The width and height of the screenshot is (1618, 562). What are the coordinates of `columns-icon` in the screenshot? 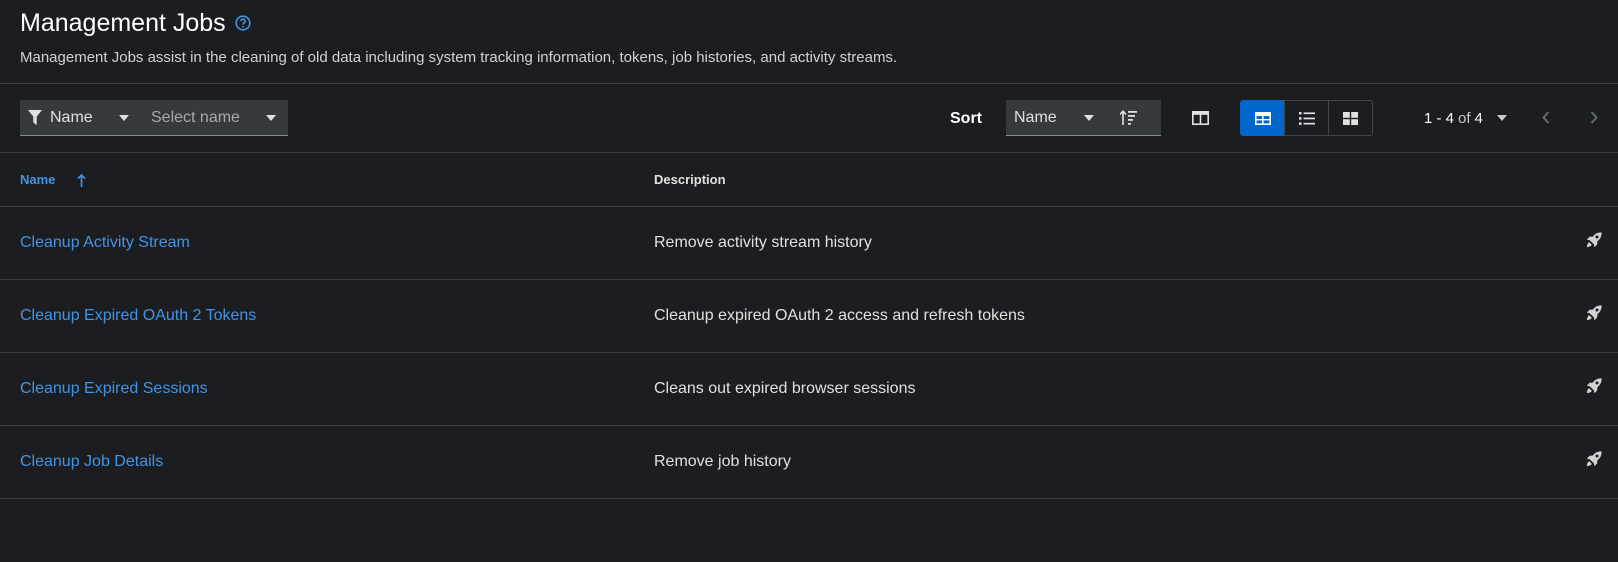 It's located at (1200, 118).